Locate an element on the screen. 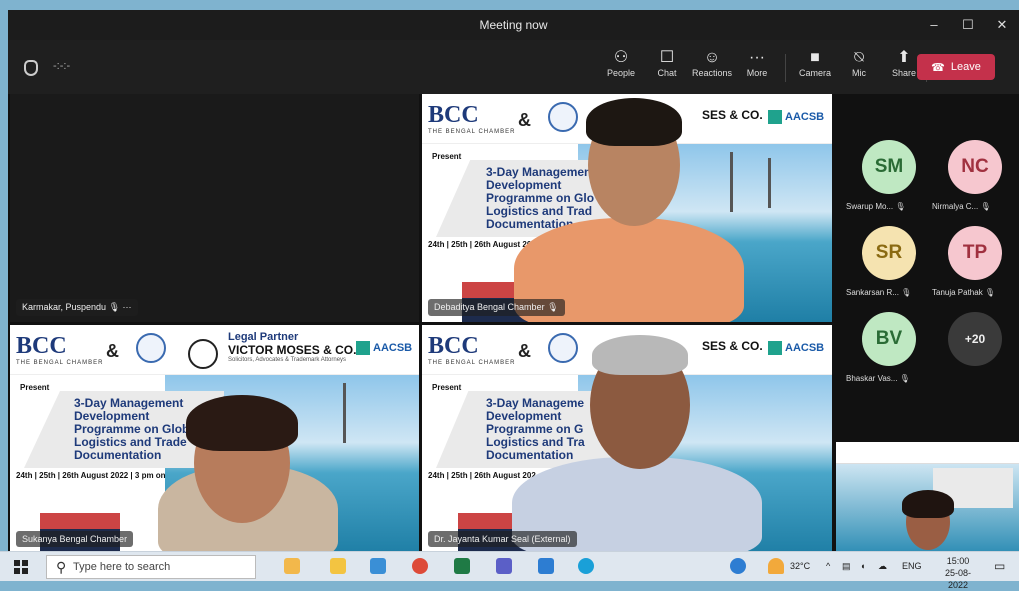  more-icon: ··· is located at coordinates (757, 58).